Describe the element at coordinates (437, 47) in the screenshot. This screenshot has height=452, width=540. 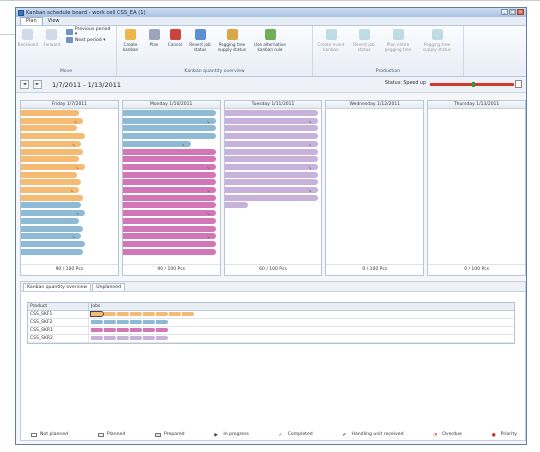
I see `production-pegging-tree-supply-status-button: Pegging tree supply status` at that location.